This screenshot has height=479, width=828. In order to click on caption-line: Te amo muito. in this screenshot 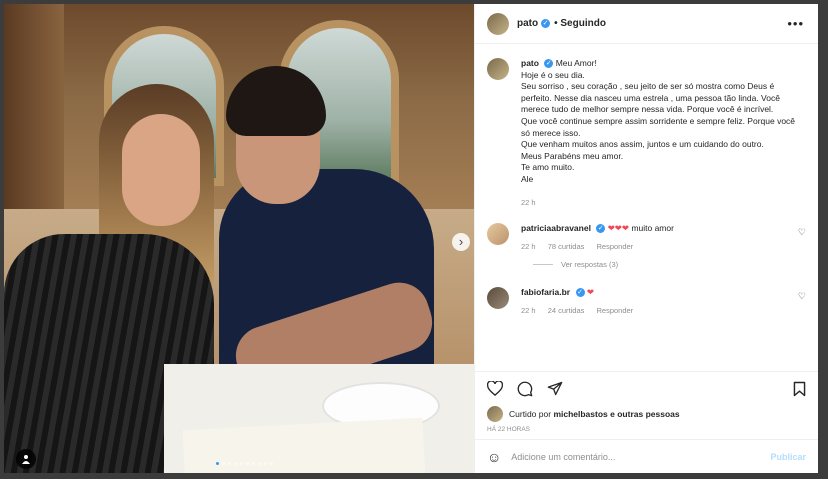, I will do `click(548, 167)`.